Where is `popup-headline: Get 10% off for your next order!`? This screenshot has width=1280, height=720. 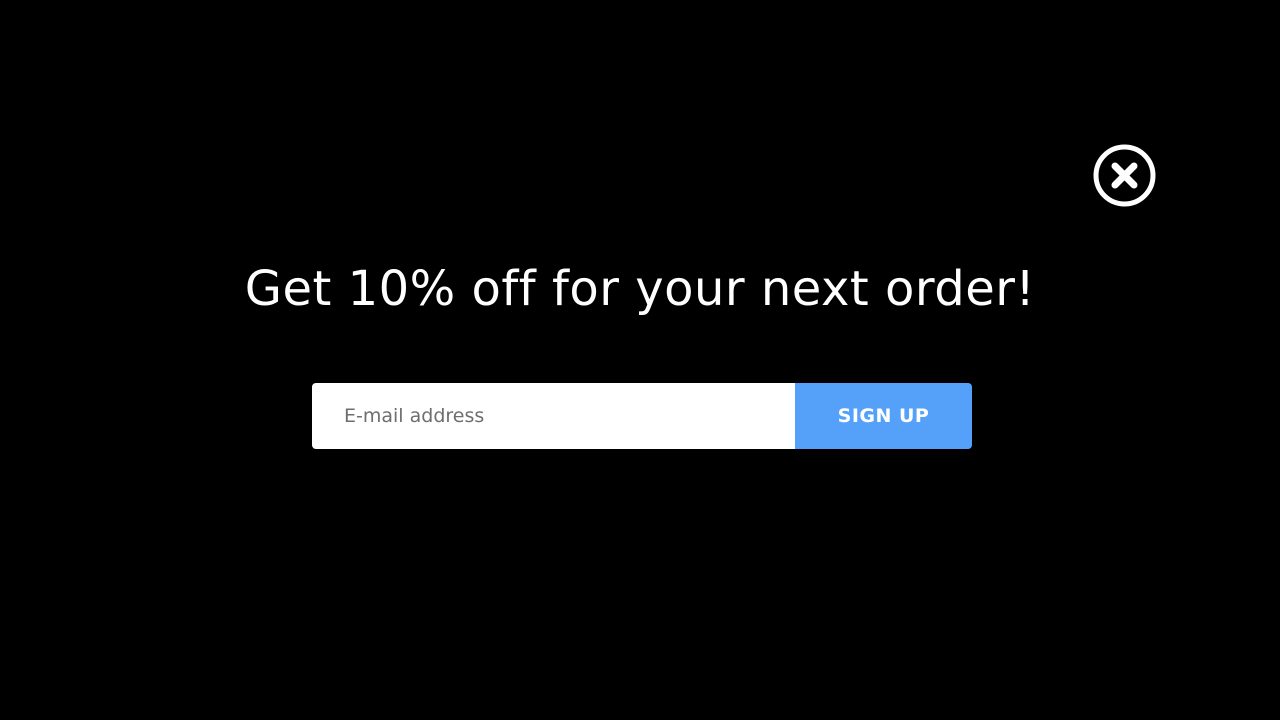 popup-headline: Get 10% off for your next order! is located at coordinates (640, 289).